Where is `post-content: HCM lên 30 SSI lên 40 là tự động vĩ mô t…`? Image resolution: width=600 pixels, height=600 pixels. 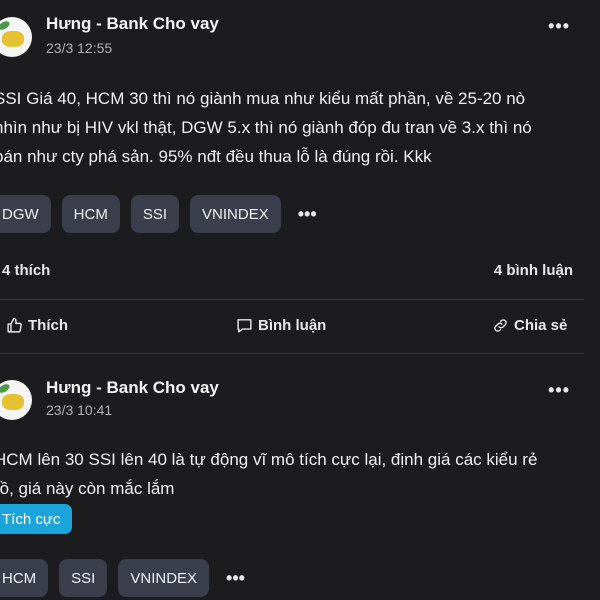 post-content: HCM lên 30 SSI lên 40 là tự động vĩ mô t… is located at coordinates (297, 474).